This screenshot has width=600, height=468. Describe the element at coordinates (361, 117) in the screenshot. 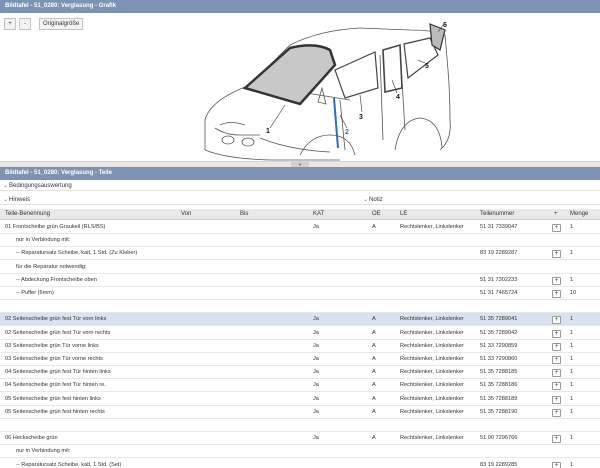

I see `callout-3: 3` at that location.